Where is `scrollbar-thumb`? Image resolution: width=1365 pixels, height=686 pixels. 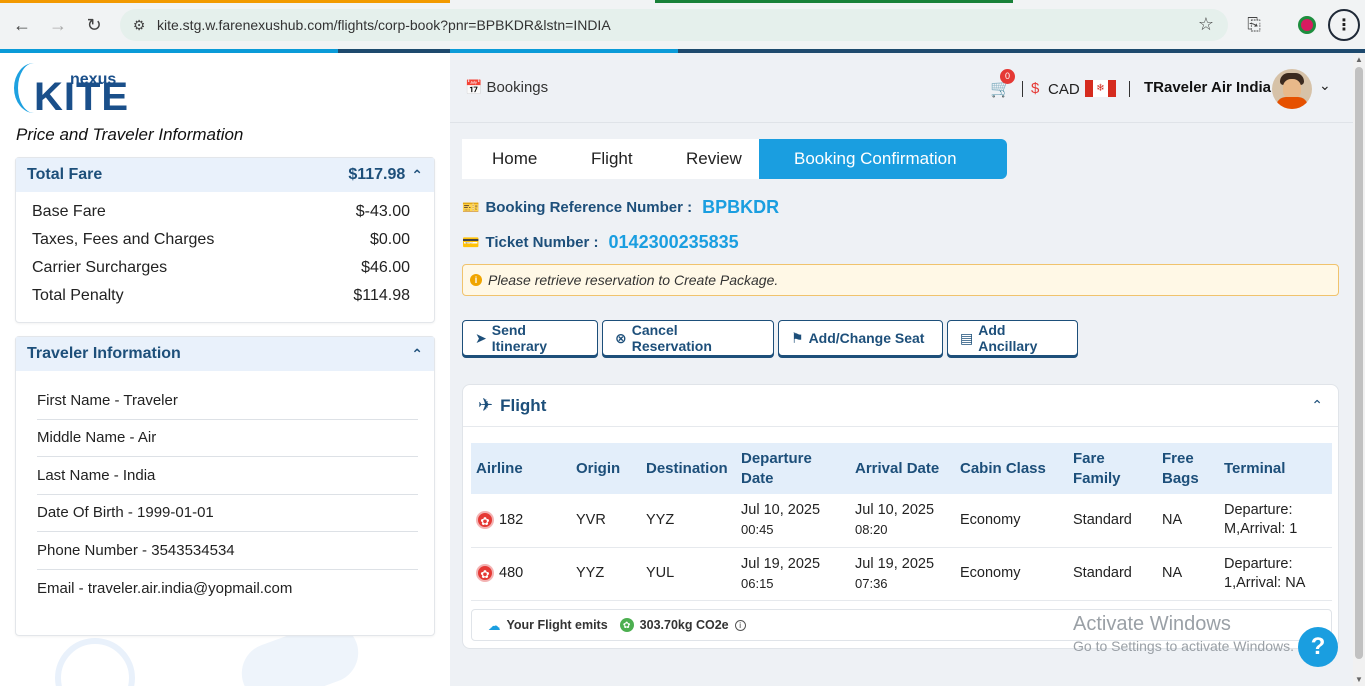
scrollbar-thumb is located at coordinates (1359, 363).